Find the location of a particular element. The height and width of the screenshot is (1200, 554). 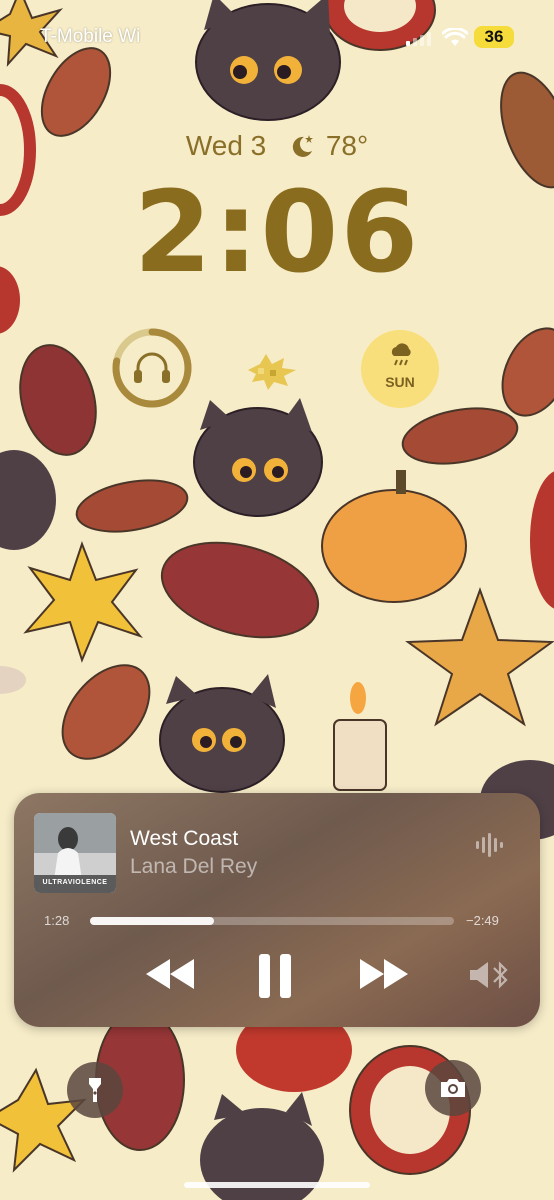

flashlight-icon is located at coordinates (95, 1090).